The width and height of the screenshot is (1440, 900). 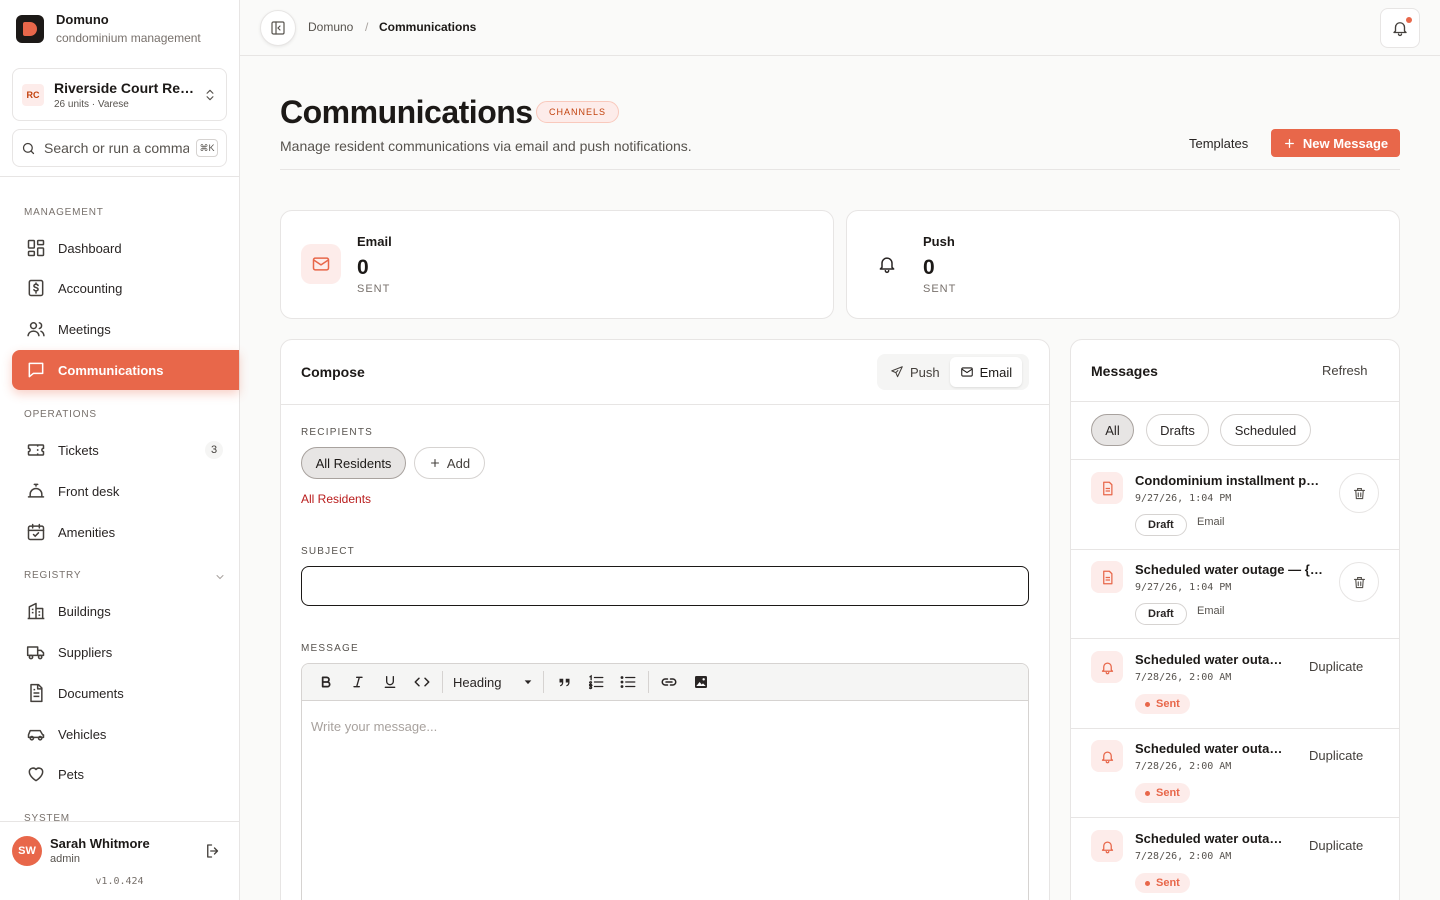 I want to click on heading-select: Heading, so click(x=493, y=682).